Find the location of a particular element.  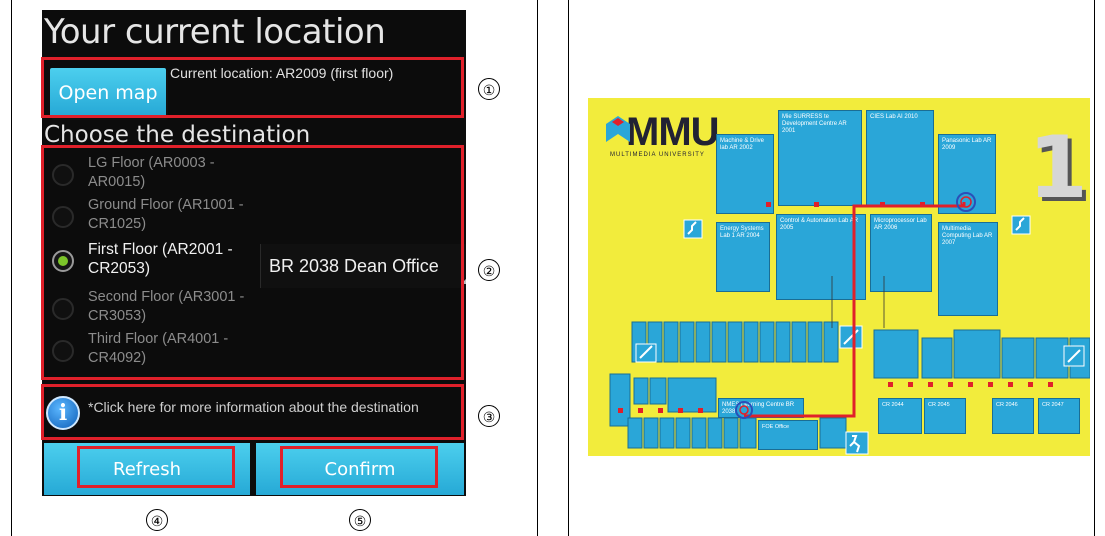

callout-4: ④ is located at coordinates (157, 520).